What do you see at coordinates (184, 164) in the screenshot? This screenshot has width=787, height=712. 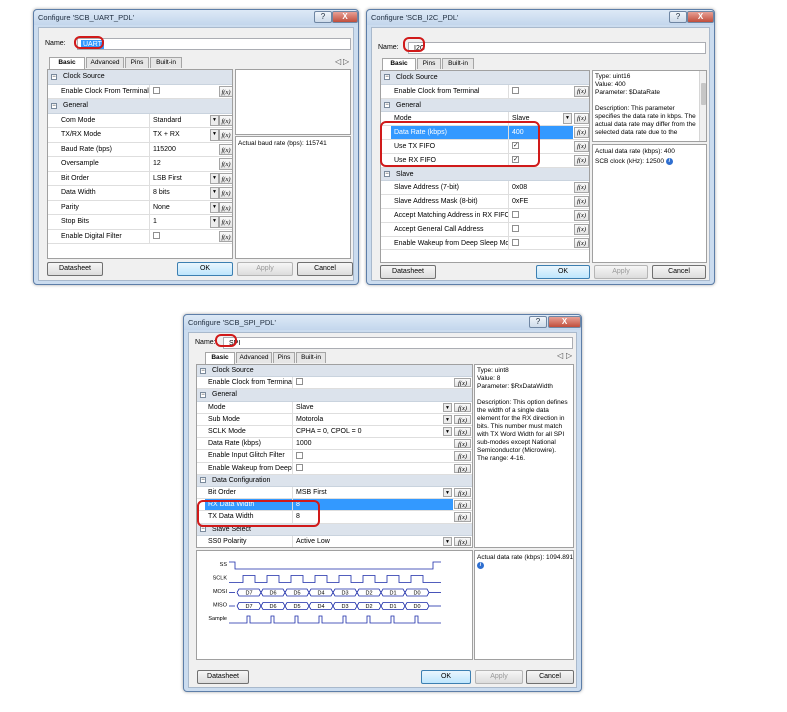 I see `param-value: 12` at bounding box center [184, 164].